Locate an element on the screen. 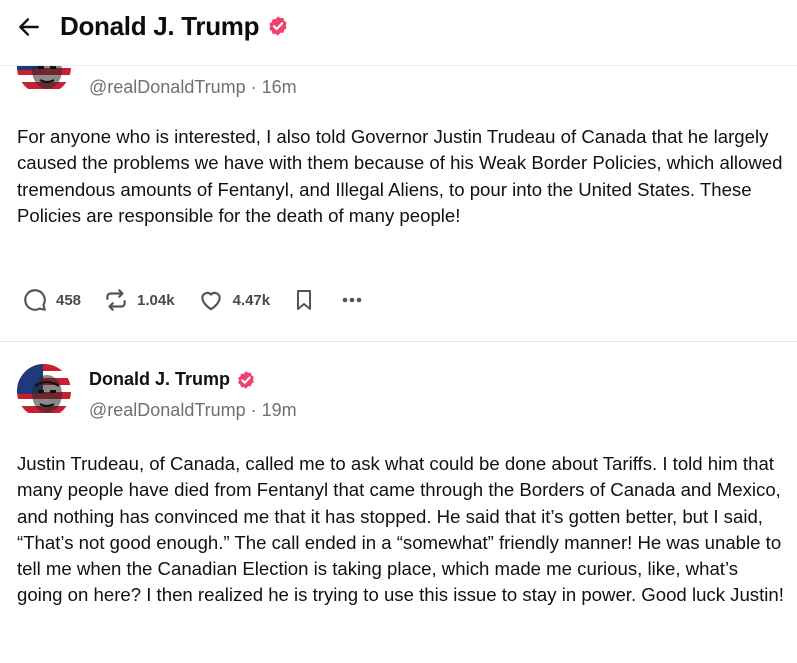  like-count: 4.47k is located at coordinates (251, 300).